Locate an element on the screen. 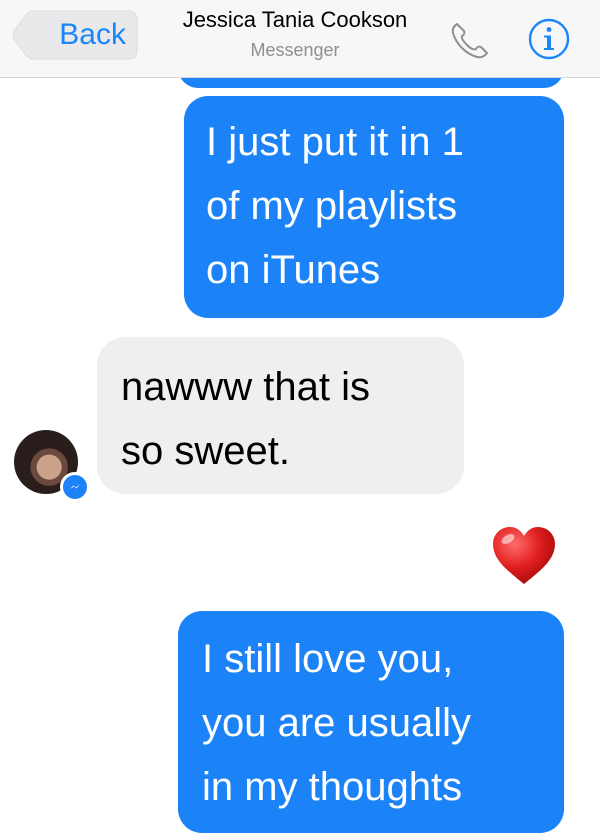 This screenshot has width=600, height=833. message-line: you are usually is located at coordinates (337, 723).